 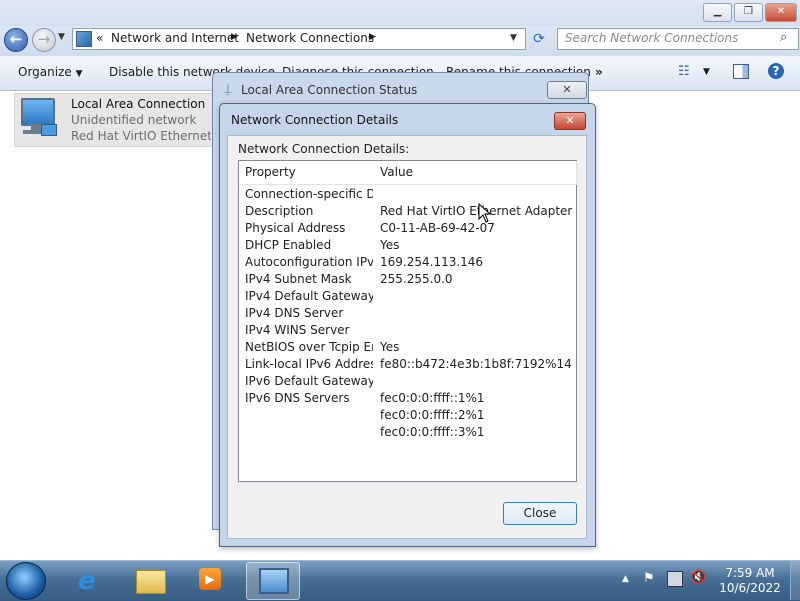 I want to click on details-group-label: Network Connection Details:, so click(x=324, y=149).